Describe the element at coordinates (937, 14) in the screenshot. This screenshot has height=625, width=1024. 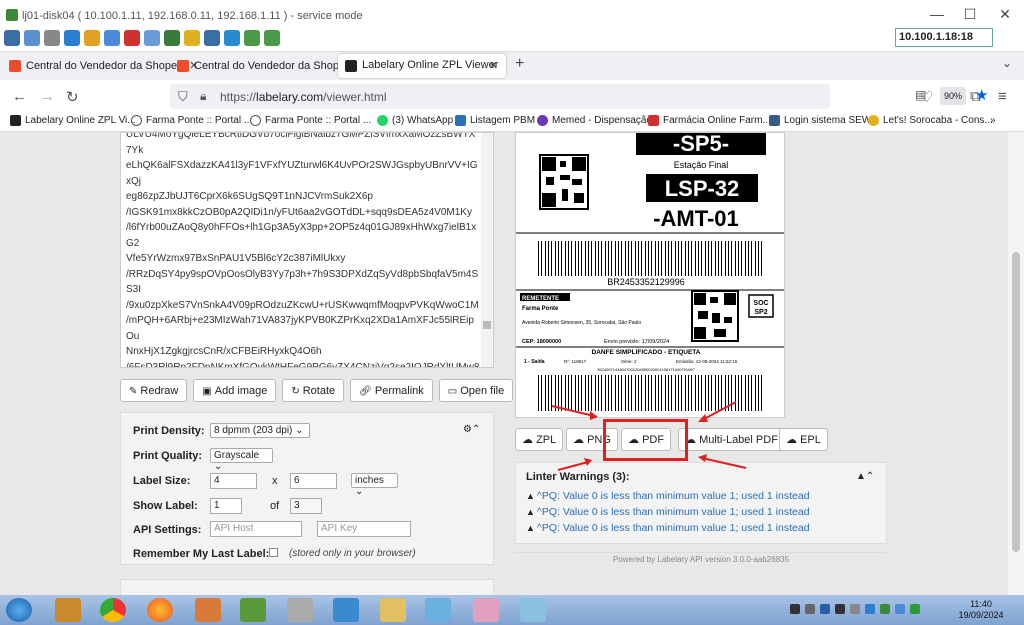
I see `minimize-button: —` at that location.